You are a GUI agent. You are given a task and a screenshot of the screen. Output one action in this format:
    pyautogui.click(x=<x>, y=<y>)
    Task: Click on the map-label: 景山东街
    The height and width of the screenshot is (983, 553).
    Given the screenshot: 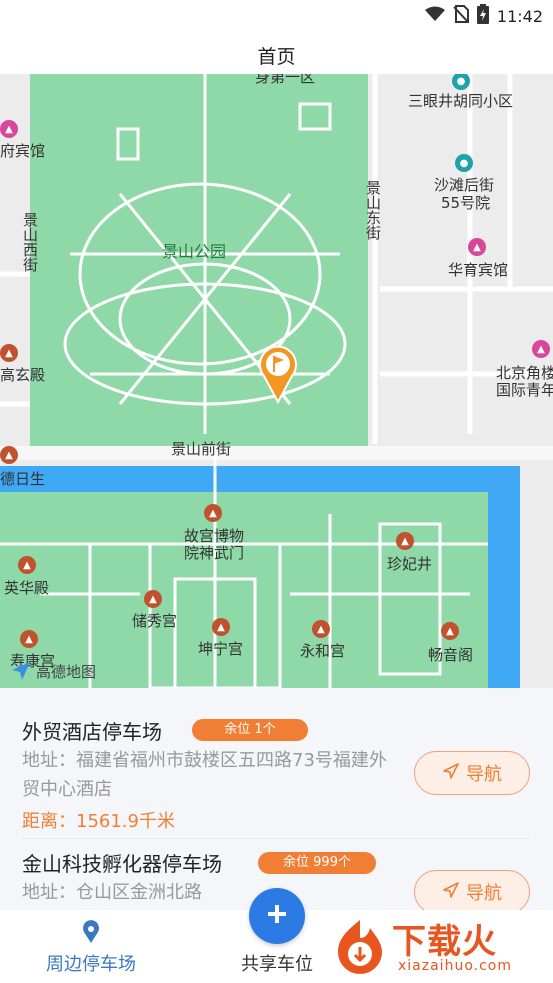 What is the action you would take?
    pyautogui.click(x=373, y=210)
    